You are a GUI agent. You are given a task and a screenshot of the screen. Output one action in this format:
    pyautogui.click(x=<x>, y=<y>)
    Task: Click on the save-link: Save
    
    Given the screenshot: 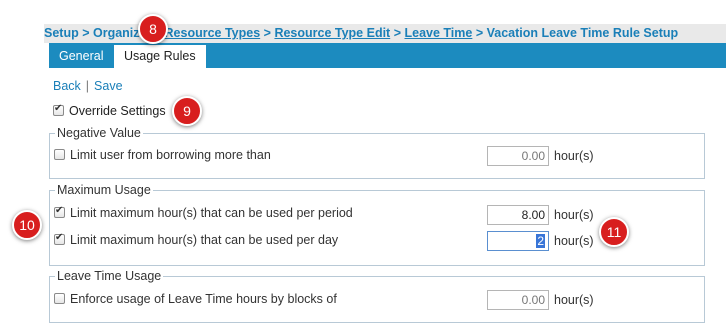 What is the action you would take?
    pyautogui.click(x=108, y=86)
    